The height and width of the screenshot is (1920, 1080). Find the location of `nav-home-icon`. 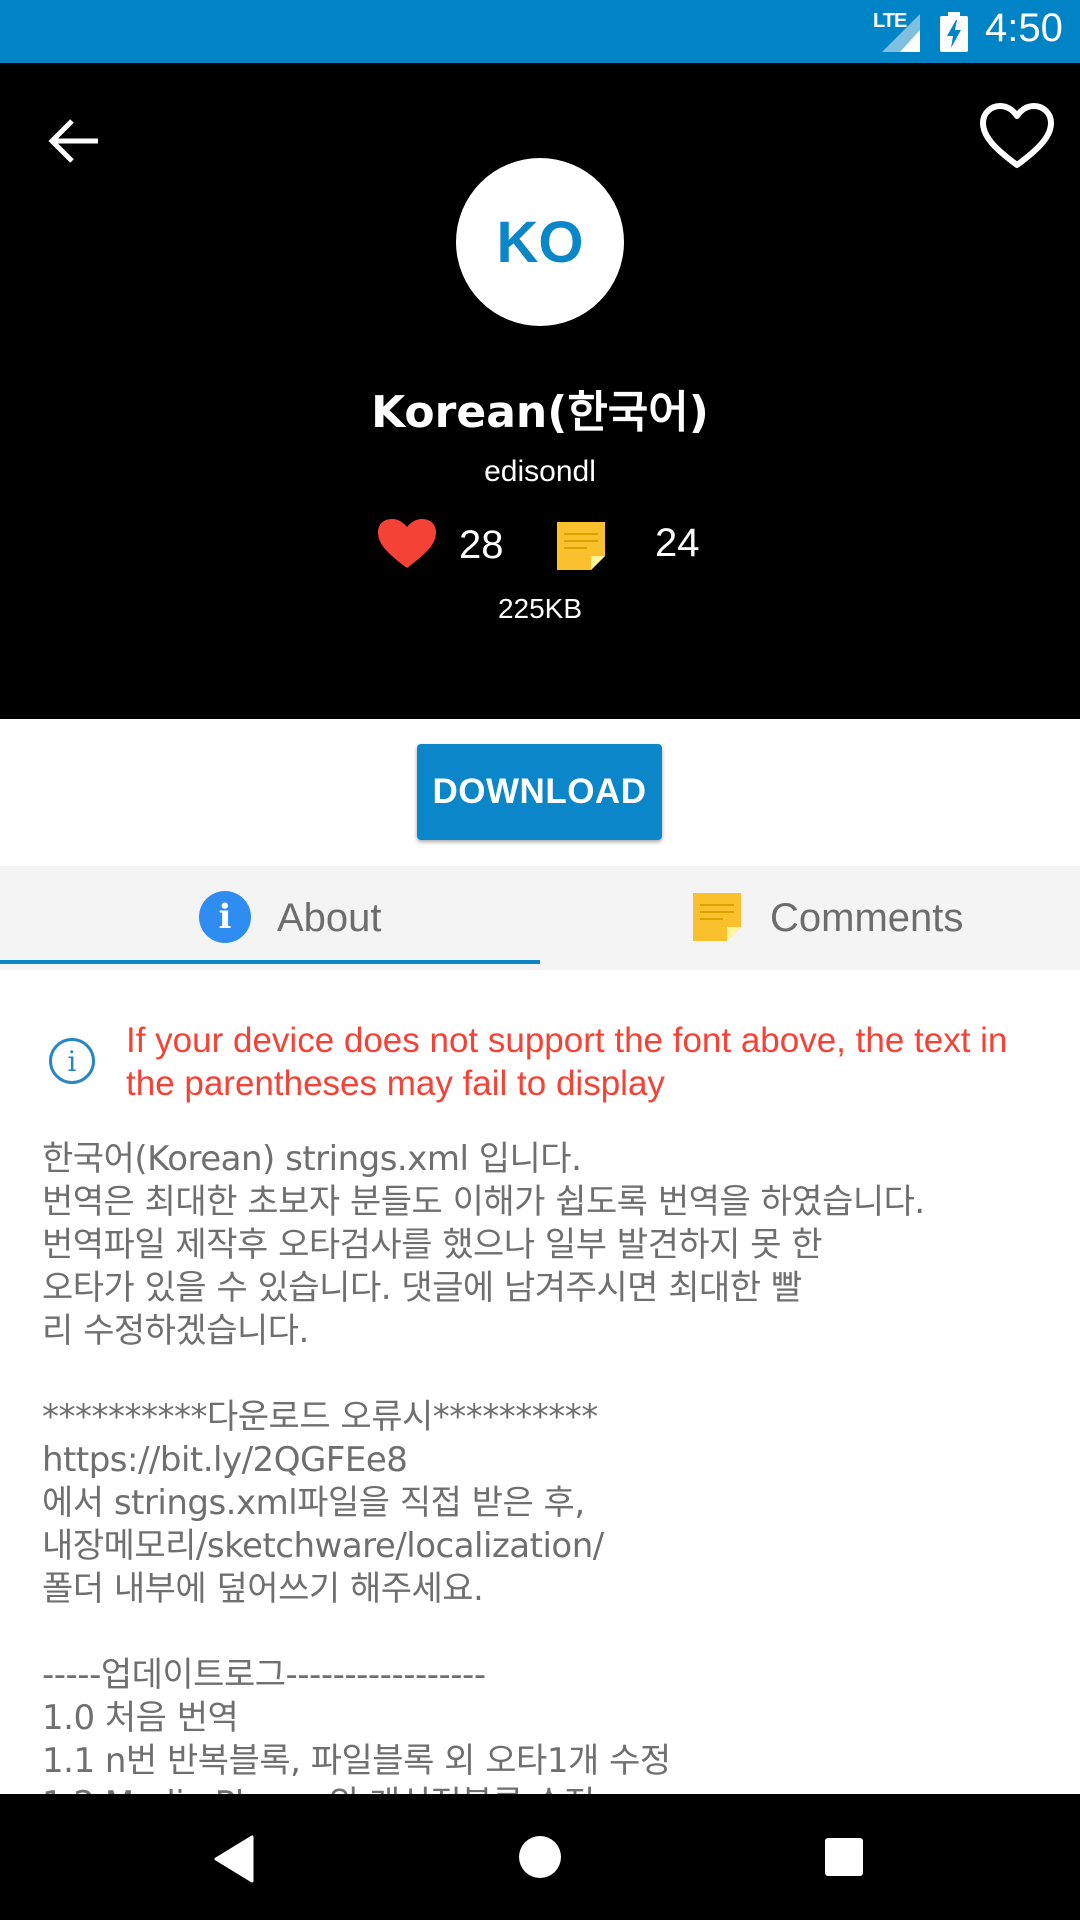

nav-home-icon is located at coordinates (540, 1857).